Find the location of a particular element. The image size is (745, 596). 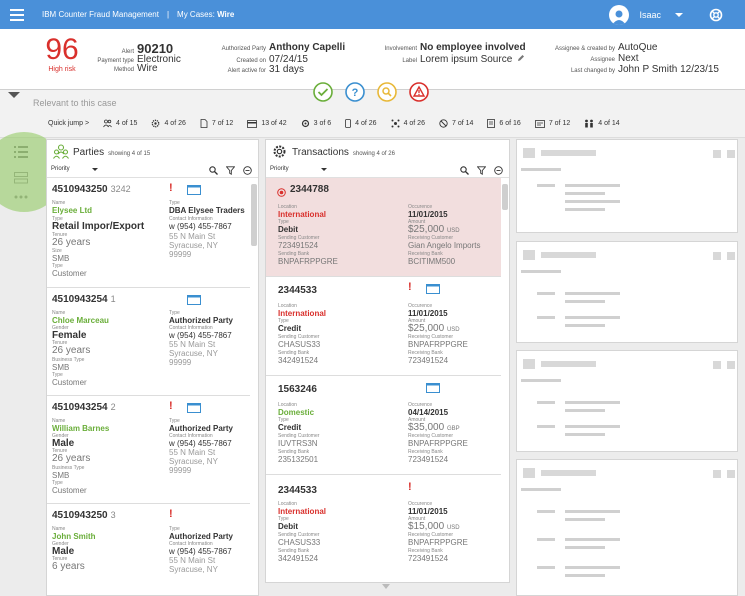

selected-radio-icon is located at coordinates (281, 192).